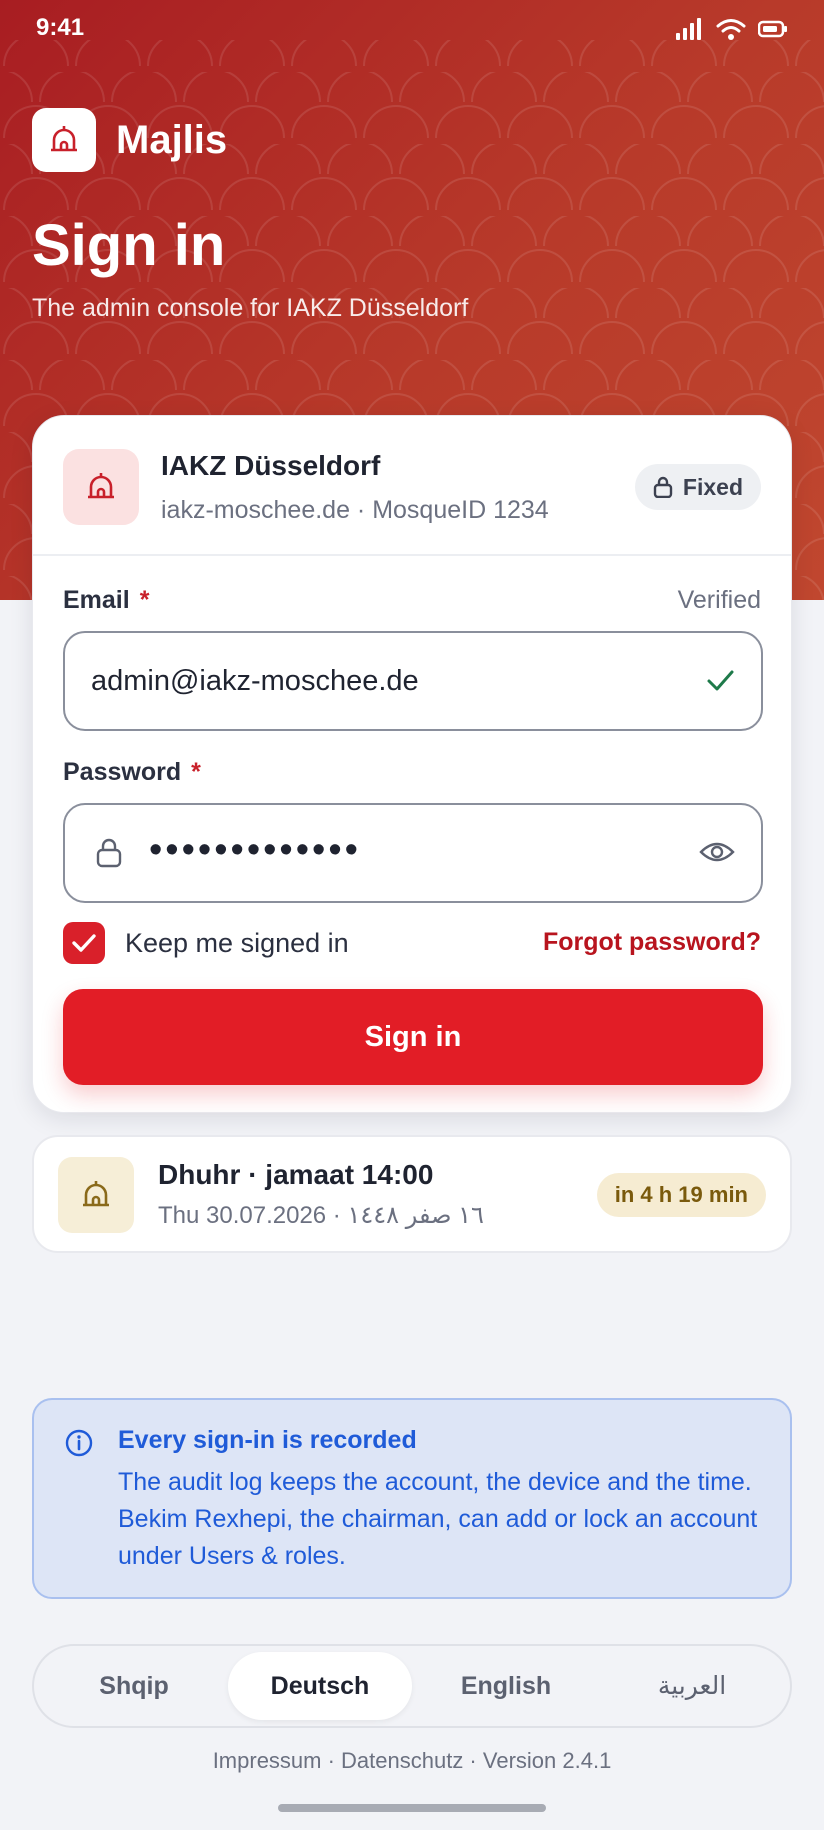 The image size is (824, 1830). What do you see at coordinates (129, 245) in the screenshot?
I see `page-title: Sign in` at bounding box center [129, 245].